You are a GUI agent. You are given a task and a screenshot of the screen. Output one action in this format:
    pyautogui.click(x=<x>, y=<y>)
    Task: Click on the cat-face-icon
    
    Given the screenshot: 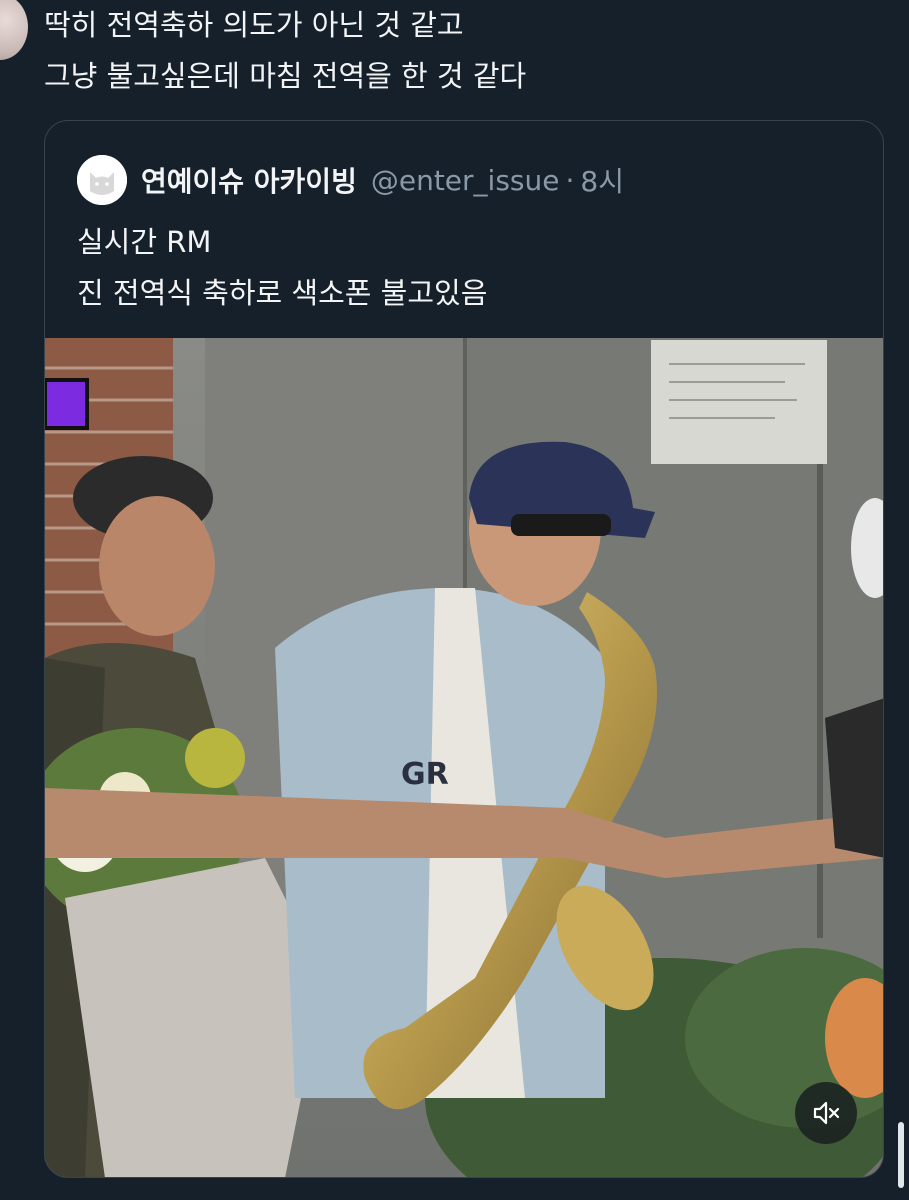 What is the action you would take?
    pyautogui.click(x=102, y=180)
    